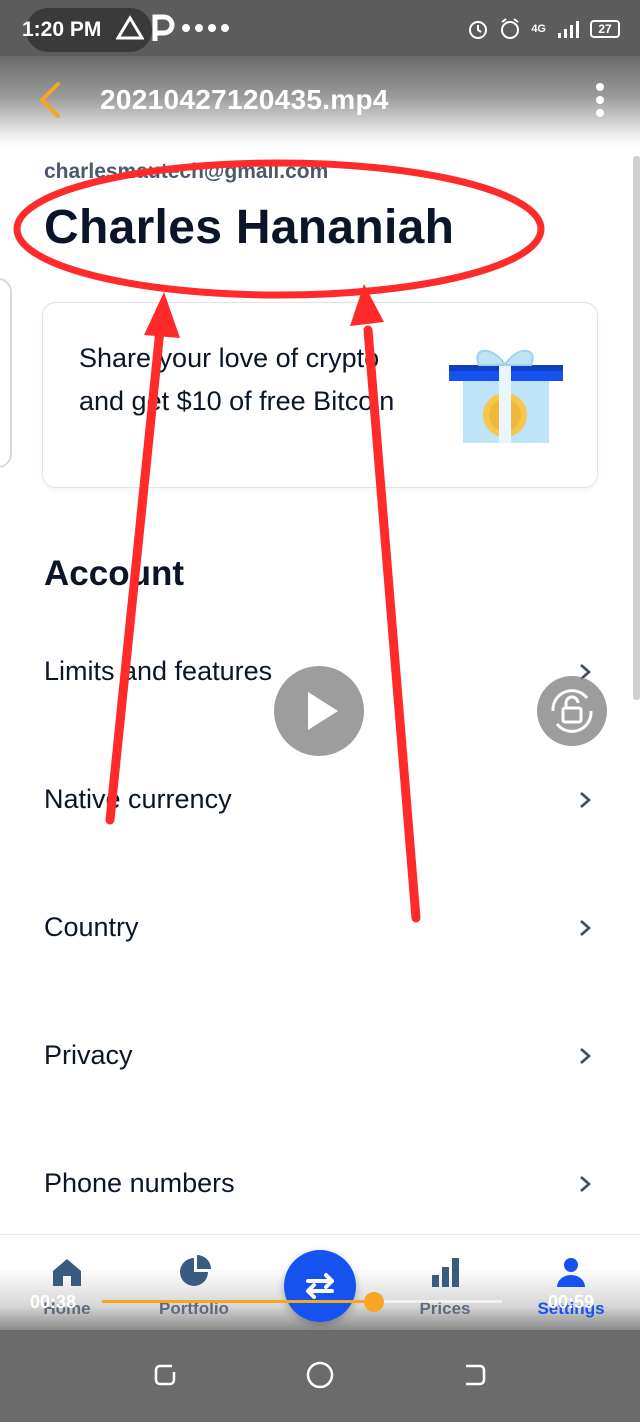 The height and width of the screenshot is (1422, 640). I want to click on gift-icon, so click(506, 396).